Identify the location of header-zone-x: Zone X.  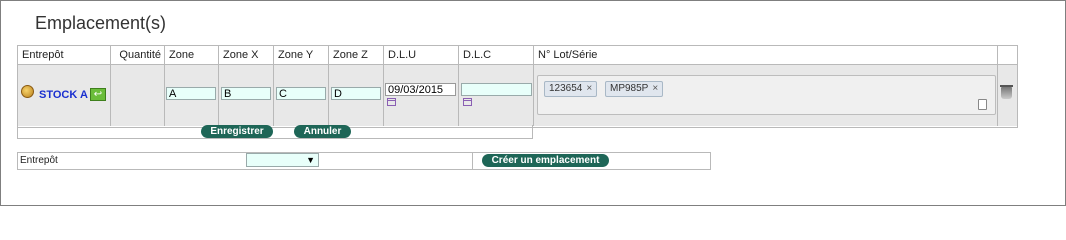
(246, 55).